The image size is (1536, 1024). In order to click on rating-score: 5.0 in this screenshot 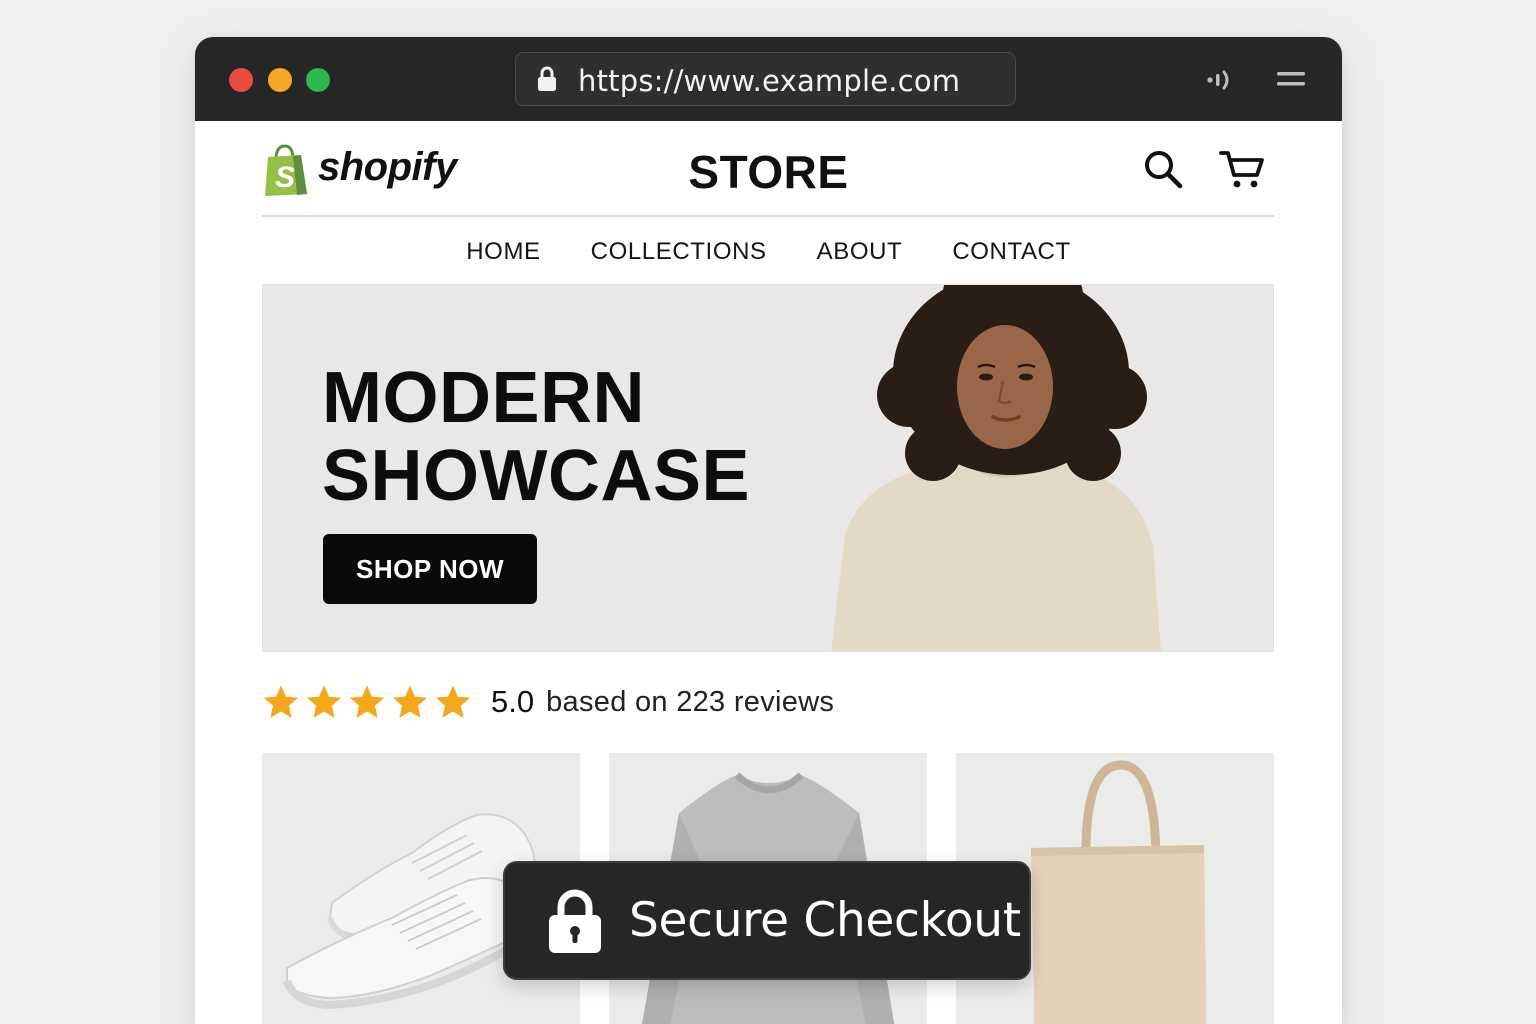, I will do `click(513, 701)`.